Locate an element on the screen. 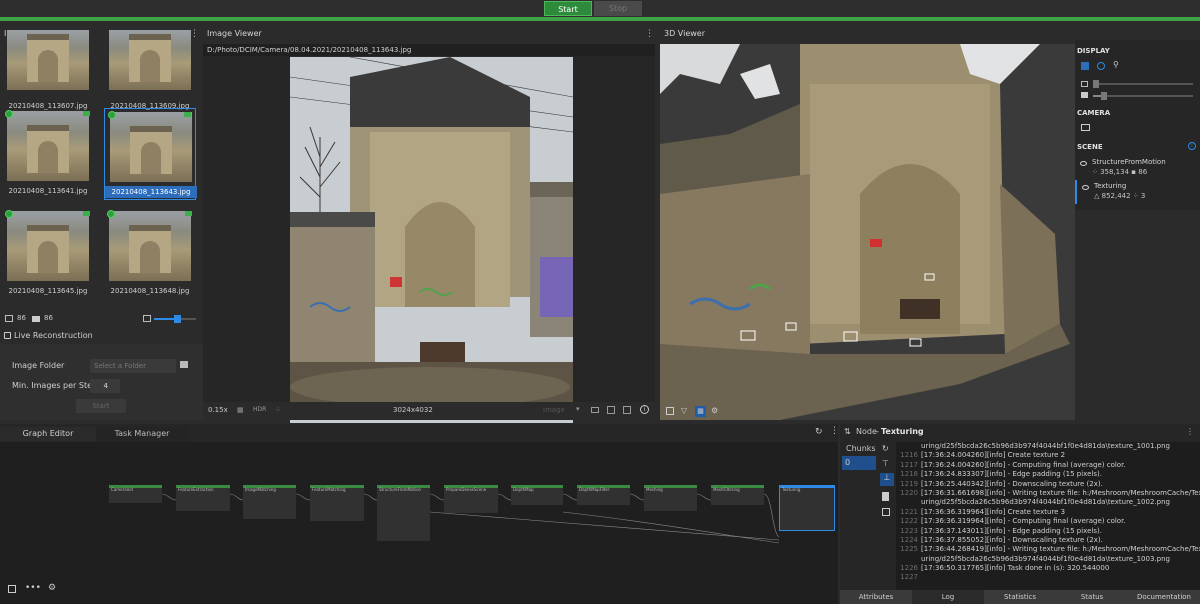  export-icon is located at coordinates (595, 410).